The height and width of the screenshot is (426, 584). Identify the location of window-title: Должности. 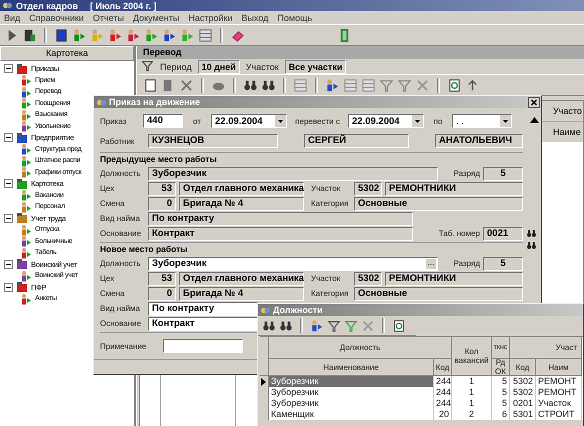
(298, 310).